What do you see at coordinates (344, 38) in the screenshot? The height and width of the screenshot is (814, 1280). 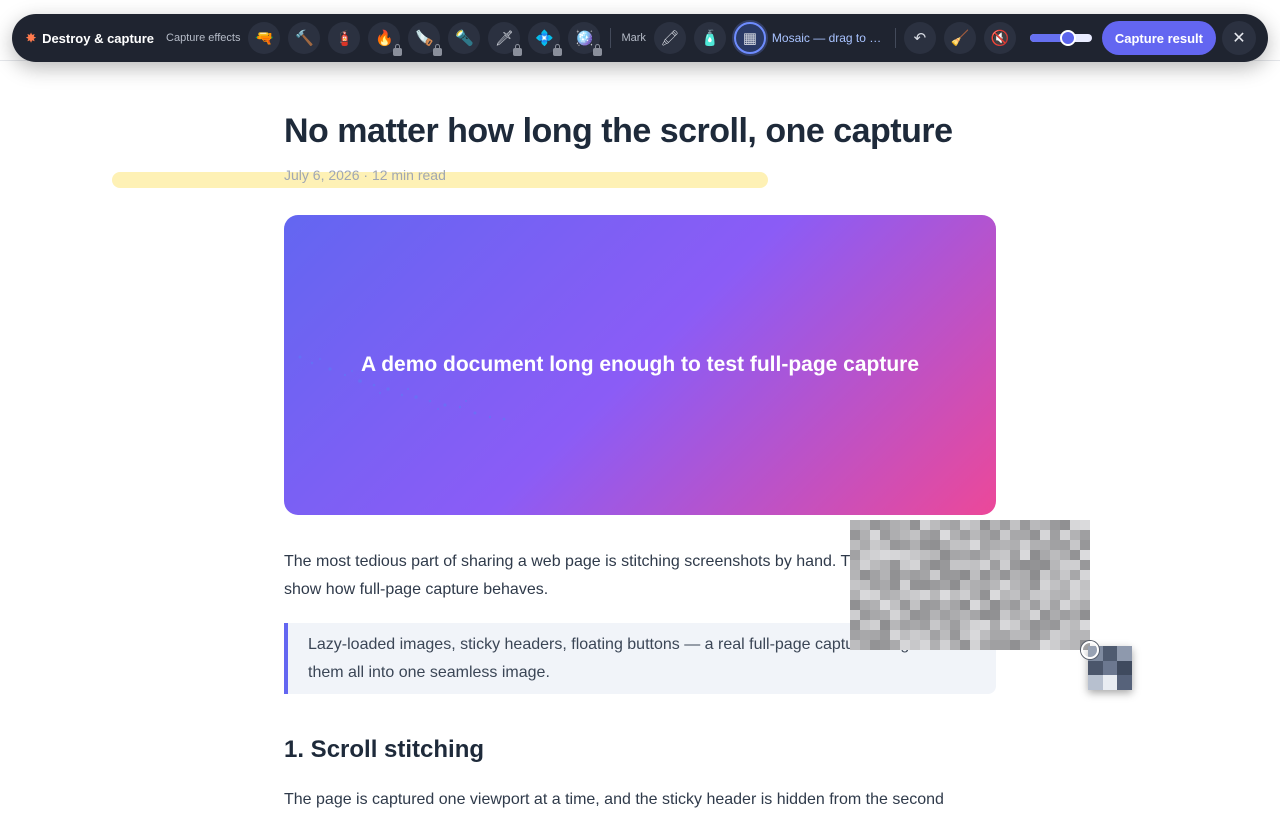 I see `stamp-tool-button: 🧯` at bounding box center [344, 38].